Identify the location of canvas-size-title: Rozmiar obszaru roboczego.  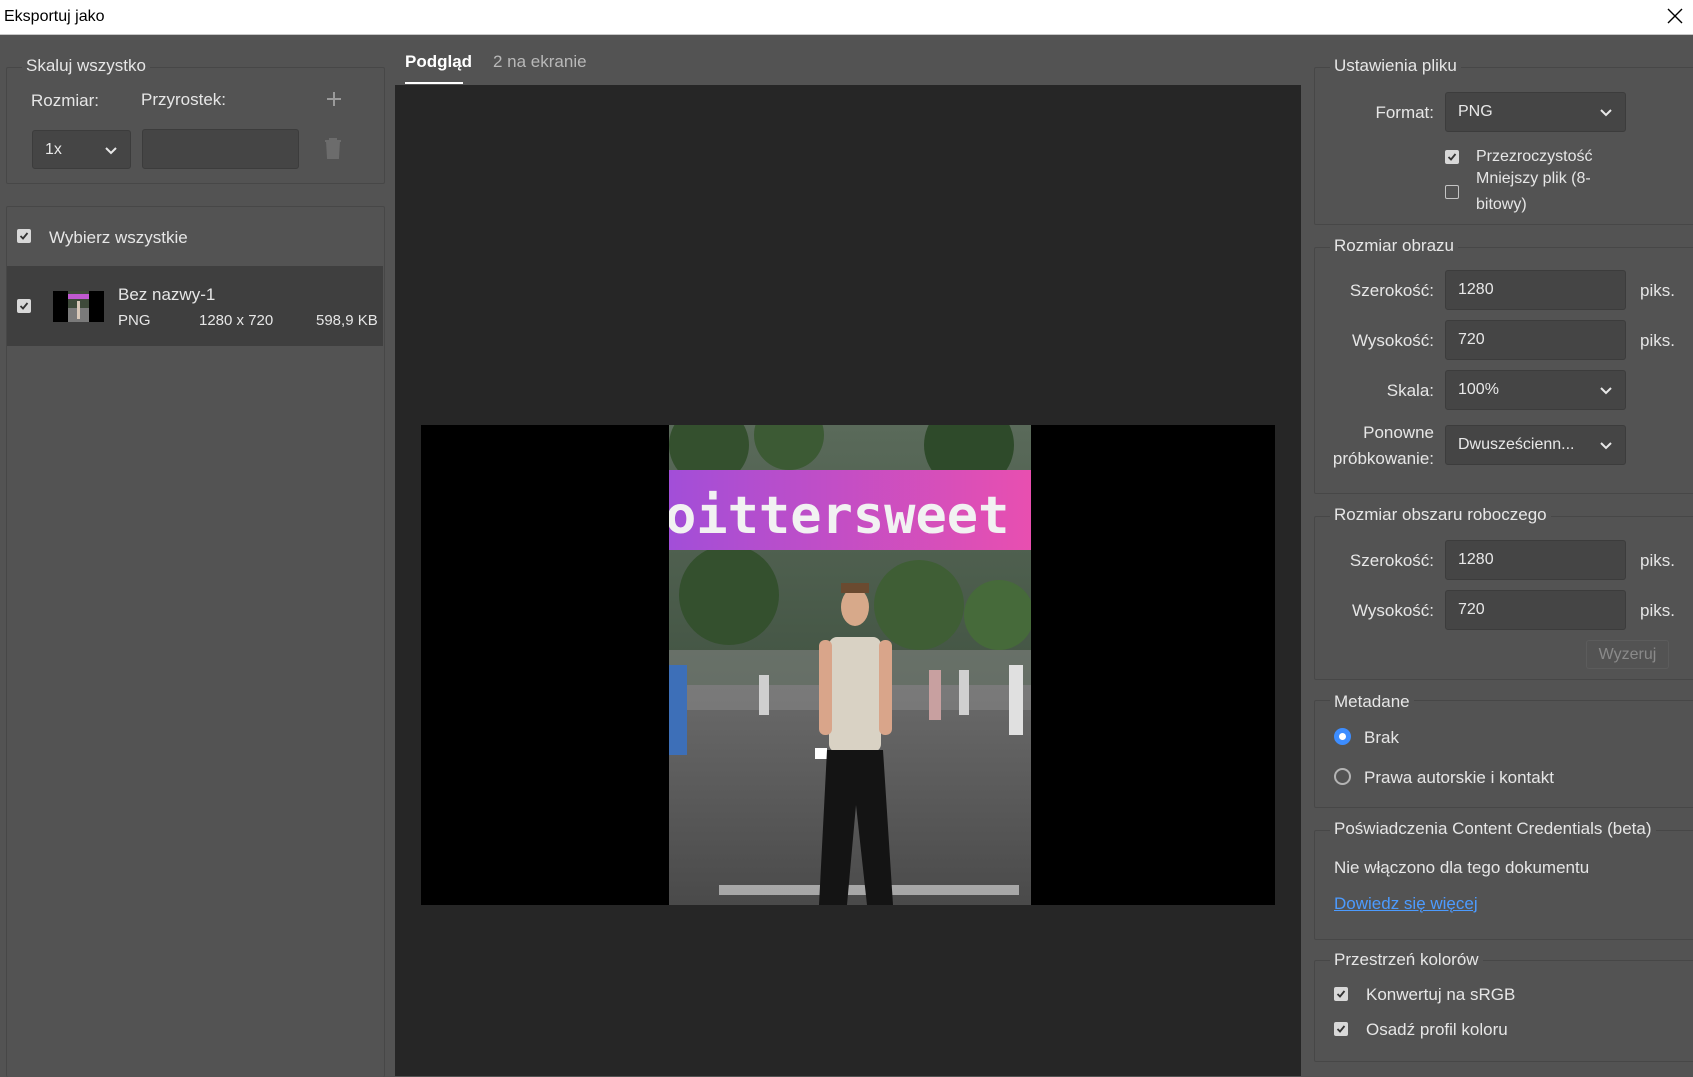
(1440, 515).